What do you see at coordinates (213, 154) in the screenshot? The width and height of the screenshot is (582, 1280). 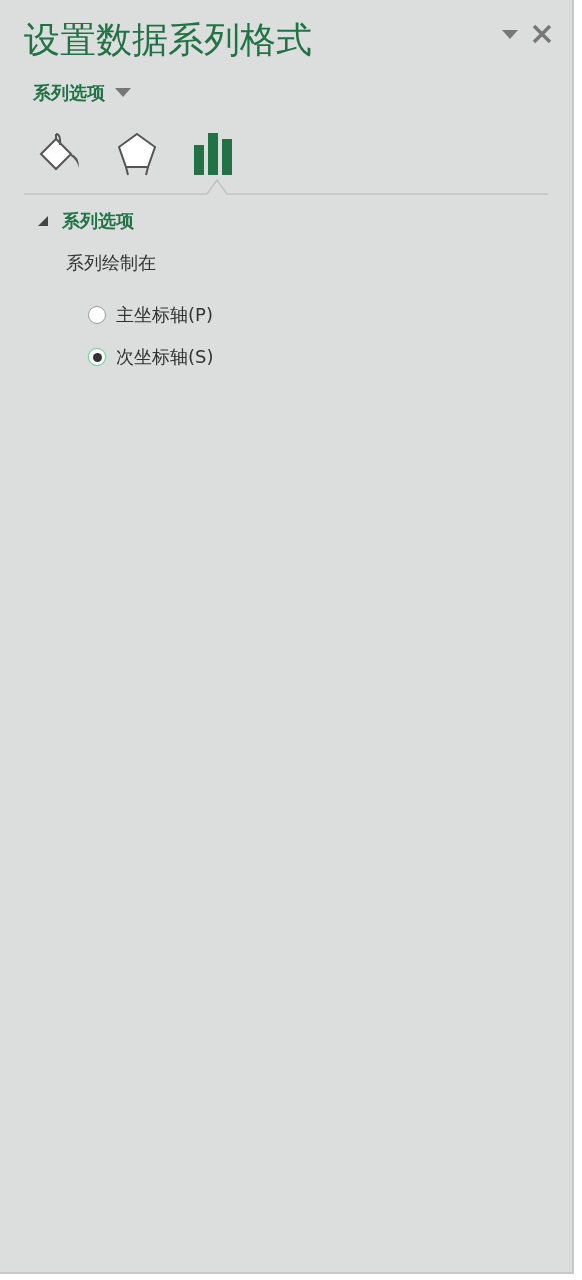 I see `bar-chart-icon` at bounding box center [213, 154].